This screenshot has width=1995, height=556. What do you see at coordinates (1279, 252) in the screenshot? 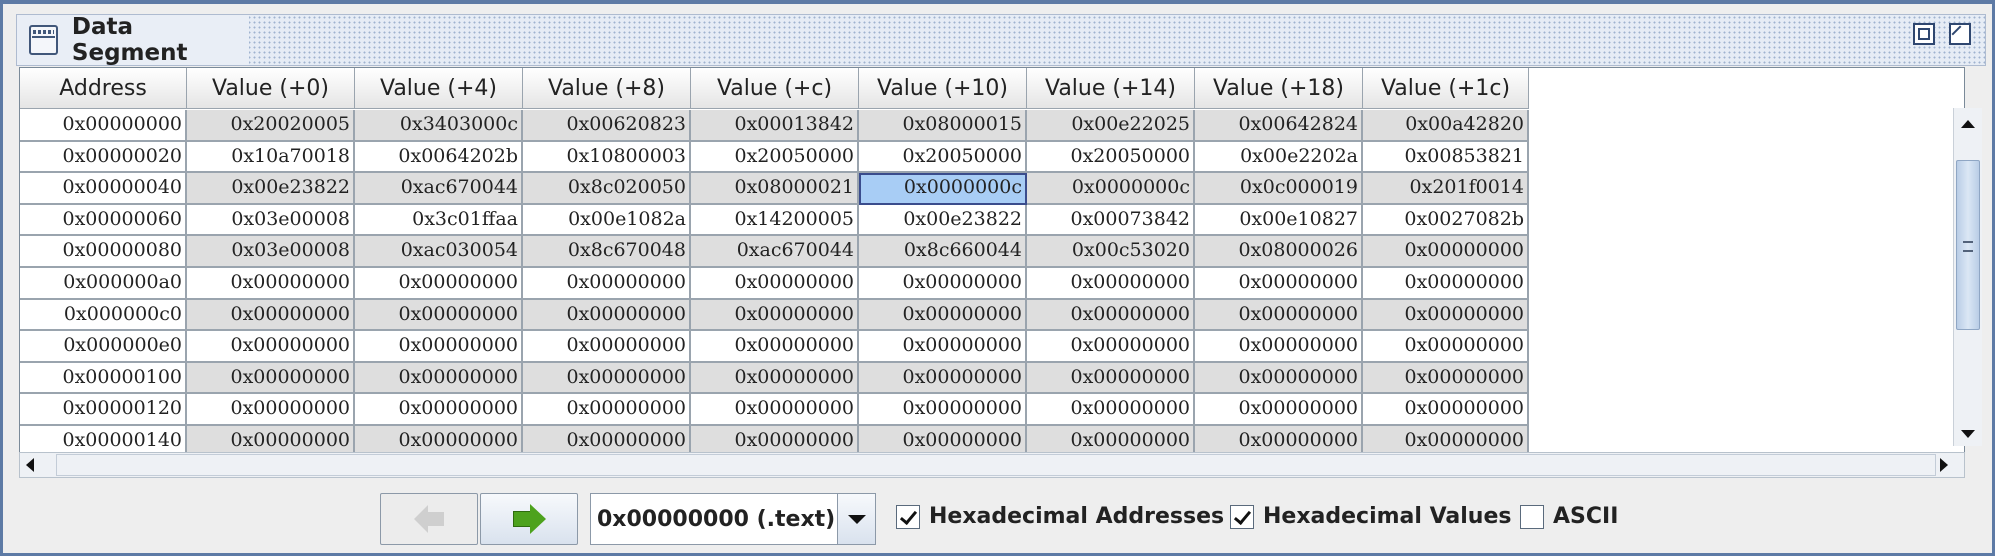
I see `value-cell: 0x08000026` at bounding box center [1279, 252].